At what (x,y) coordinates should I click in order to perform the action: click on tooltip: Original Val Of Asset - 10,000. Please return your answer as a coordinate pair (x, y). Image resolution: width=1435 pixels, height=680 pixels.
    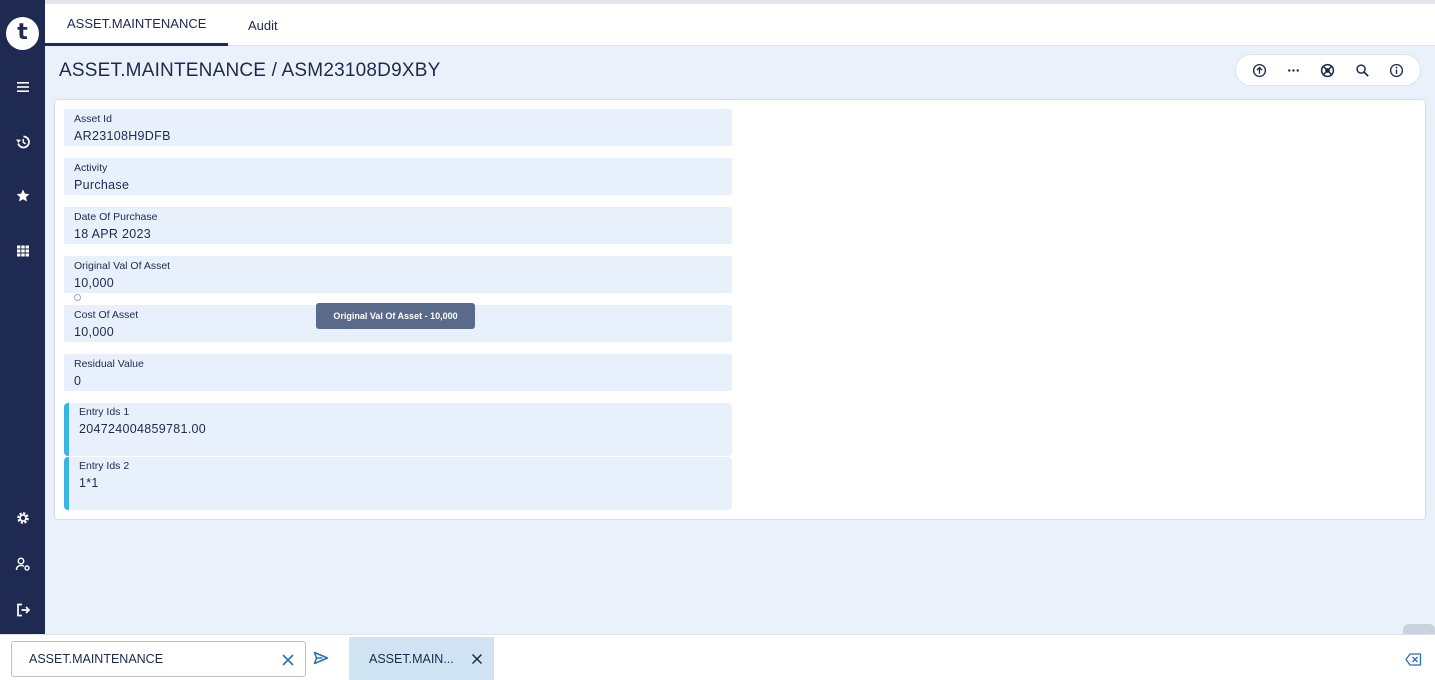
    Looking at the image, I should click on (395, 316).